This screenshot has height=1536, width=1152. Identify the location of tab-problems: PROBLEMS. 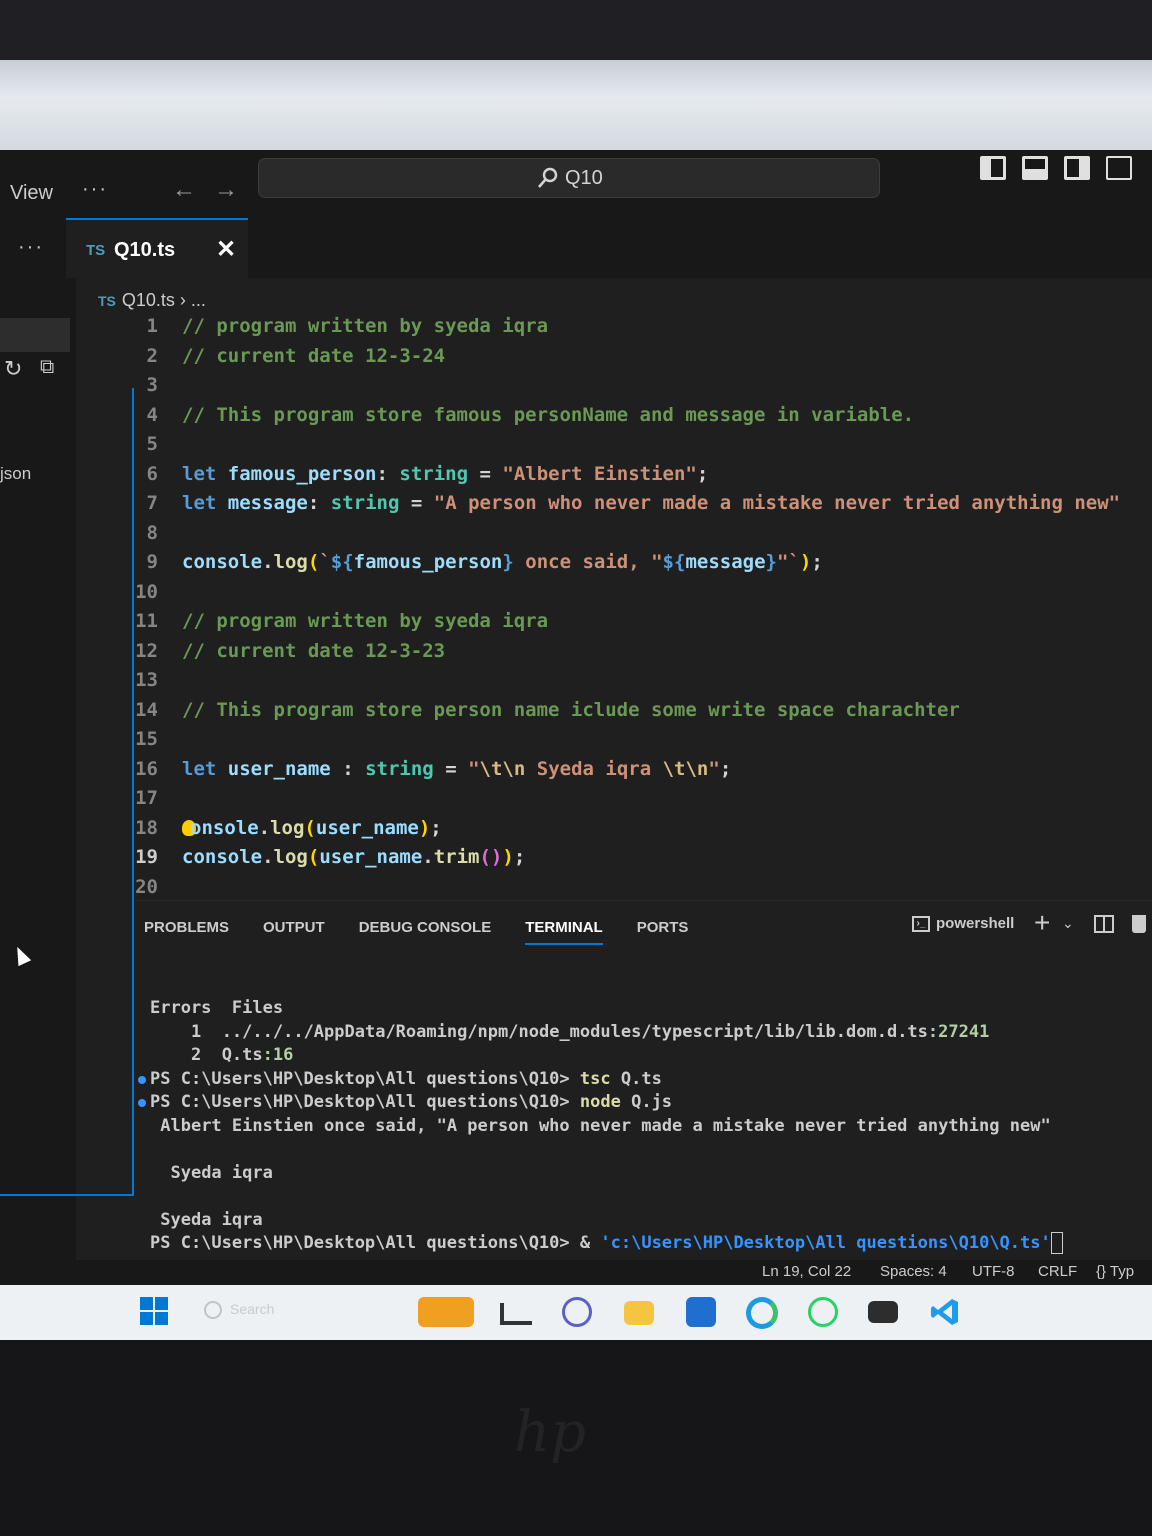
(186, 932).